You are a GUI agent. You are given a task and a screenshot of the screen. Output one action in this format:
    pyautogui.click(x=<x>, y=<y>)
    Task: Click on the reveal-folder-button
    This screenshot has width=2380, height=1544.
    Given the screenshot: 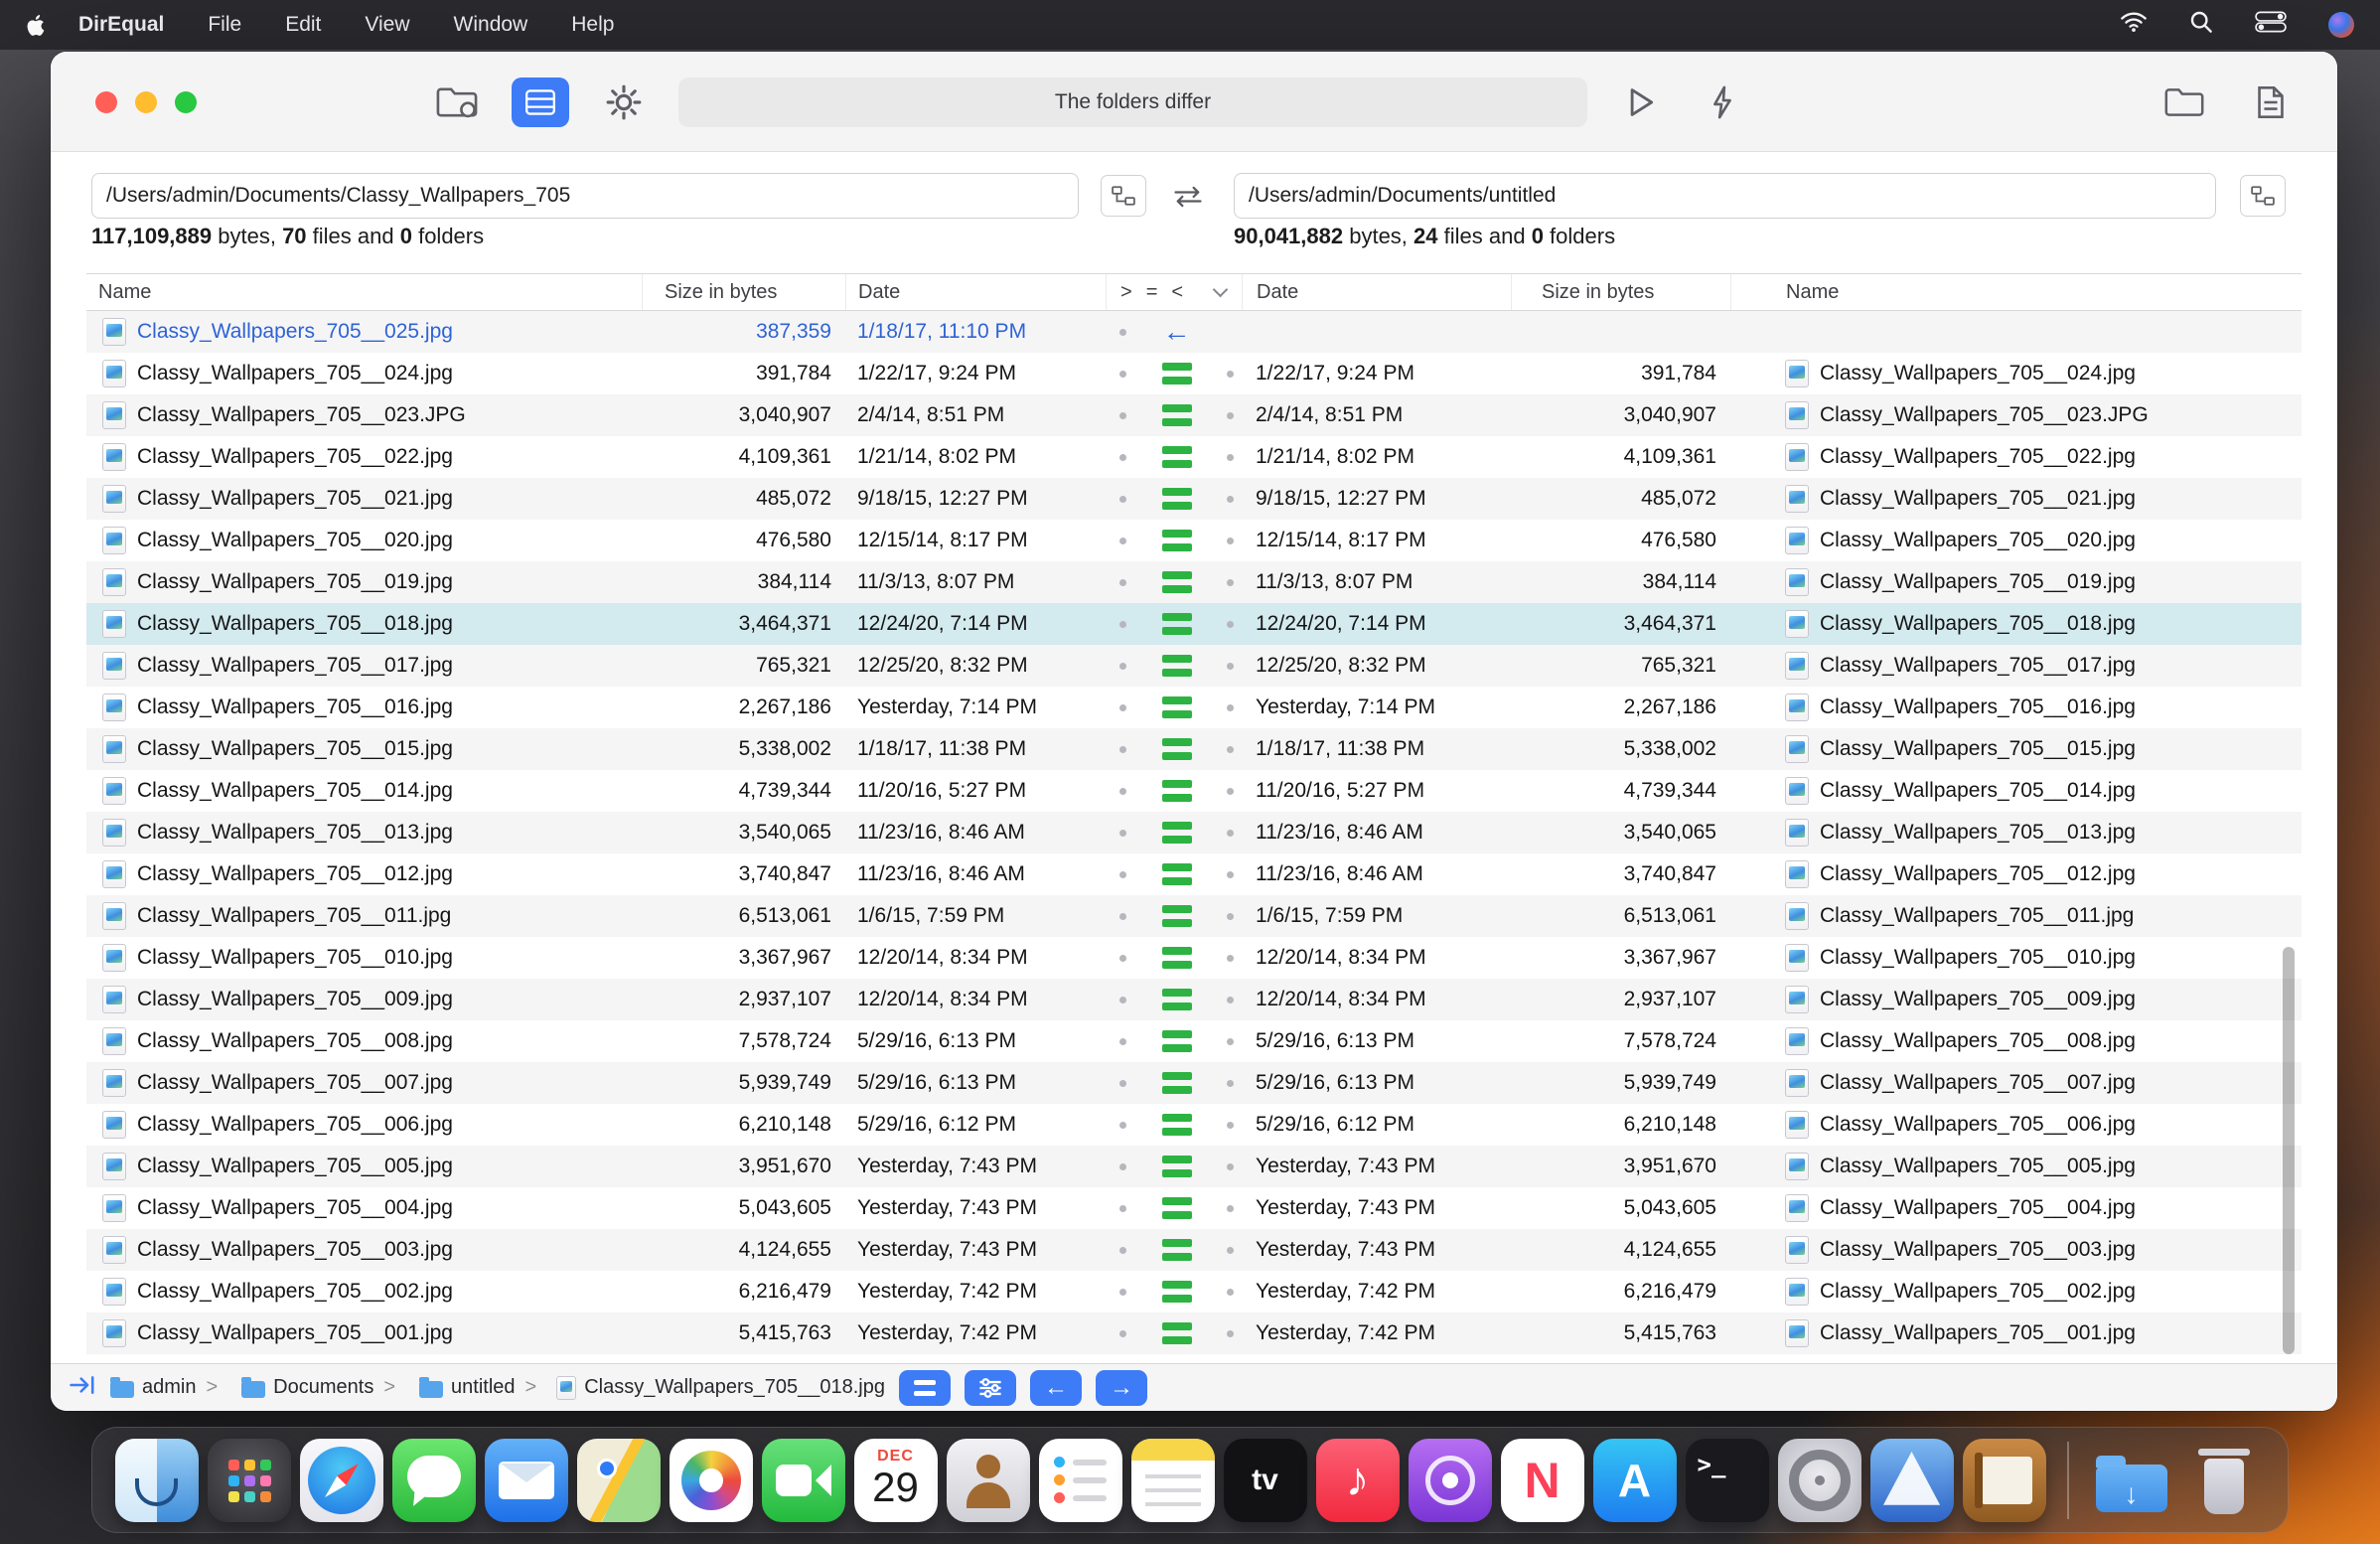 What is the action you would take?
    pyautogui.click(x=2184, y=102)
    